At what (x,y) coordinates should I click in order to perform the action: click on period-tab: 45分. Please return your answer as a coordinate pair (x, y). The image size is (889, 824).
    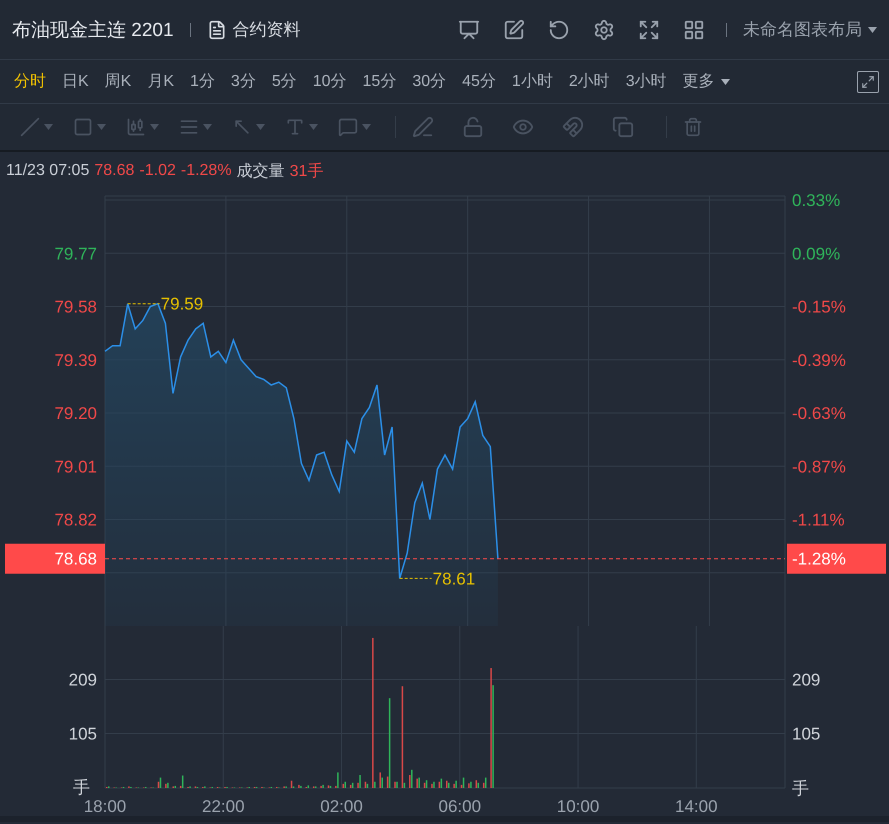
    Looking at the image, I should click on (479, 81).